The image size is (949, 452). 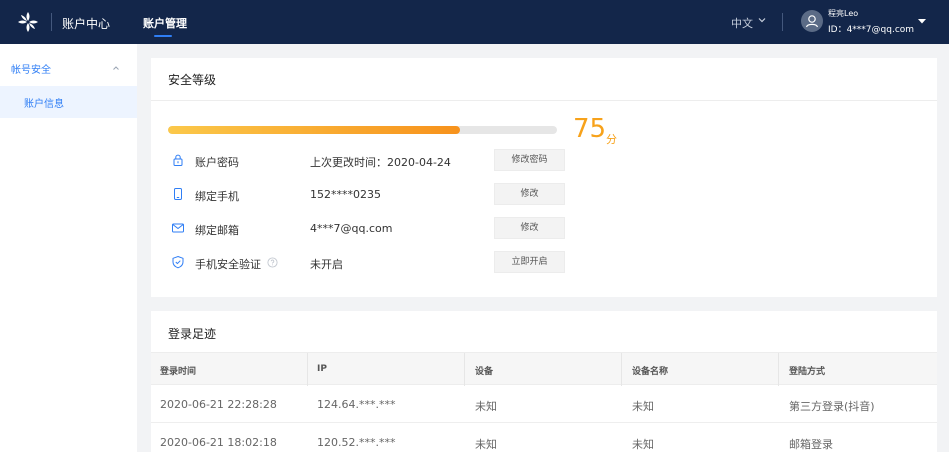 What do you see at coordinates (590, 129) in the screenshot?
I see `security-score: 75` at bounding box center [590, 129].